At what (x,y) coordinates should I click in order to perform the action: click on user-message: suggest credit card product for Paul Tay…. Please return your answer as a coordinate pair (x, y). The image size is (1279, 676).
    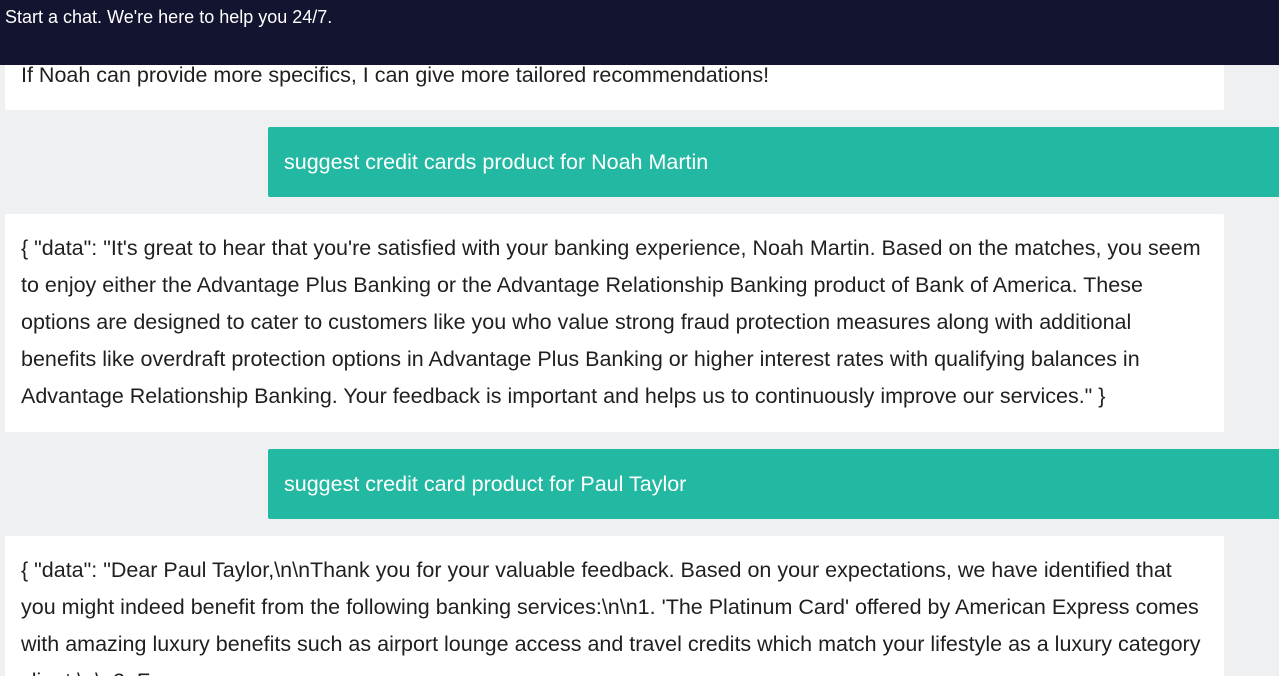
    Looking at the image, I should click on (773, 484).